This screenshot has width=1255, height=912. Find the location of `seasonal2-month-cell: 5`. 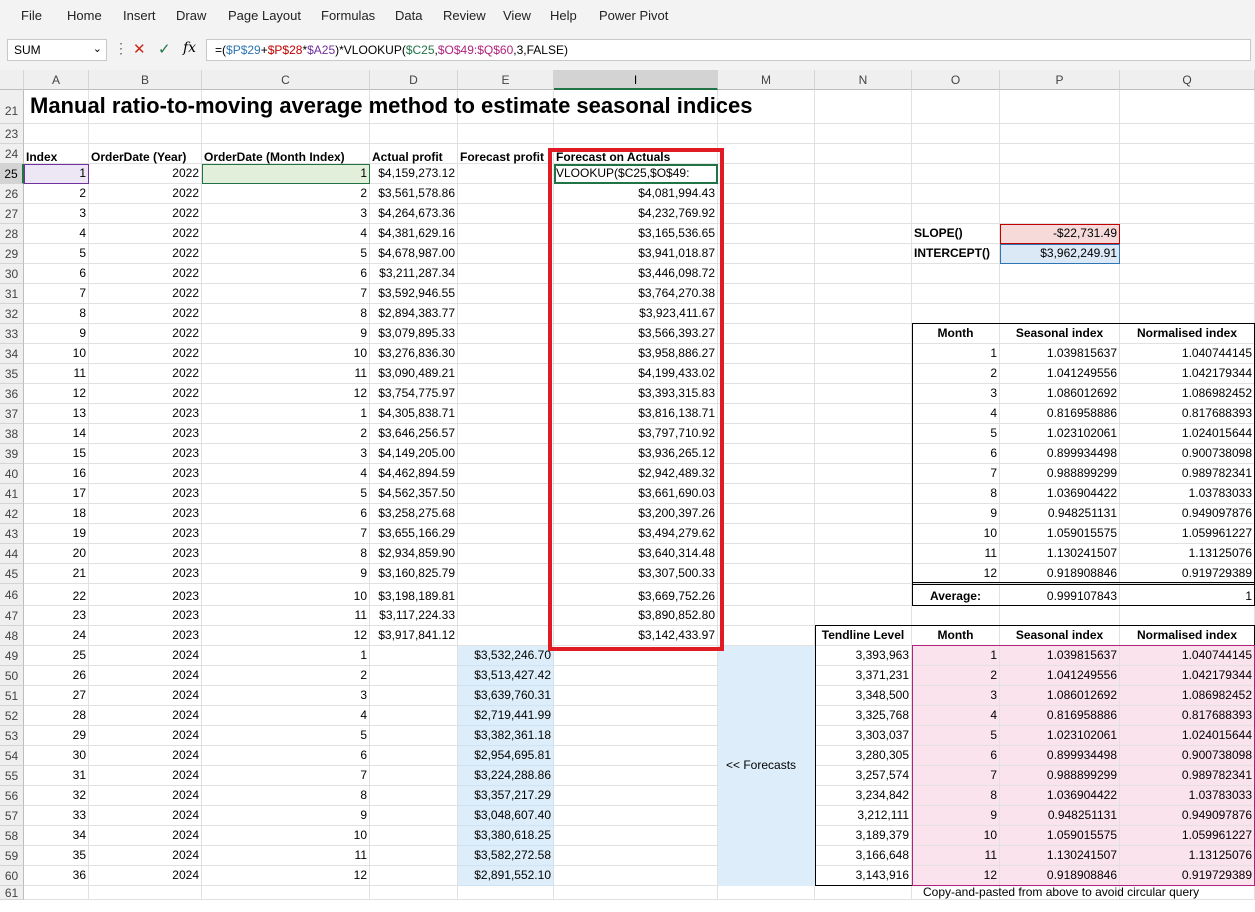

seasonal2-month-cell: 5 is located at coordinates (956, 736).